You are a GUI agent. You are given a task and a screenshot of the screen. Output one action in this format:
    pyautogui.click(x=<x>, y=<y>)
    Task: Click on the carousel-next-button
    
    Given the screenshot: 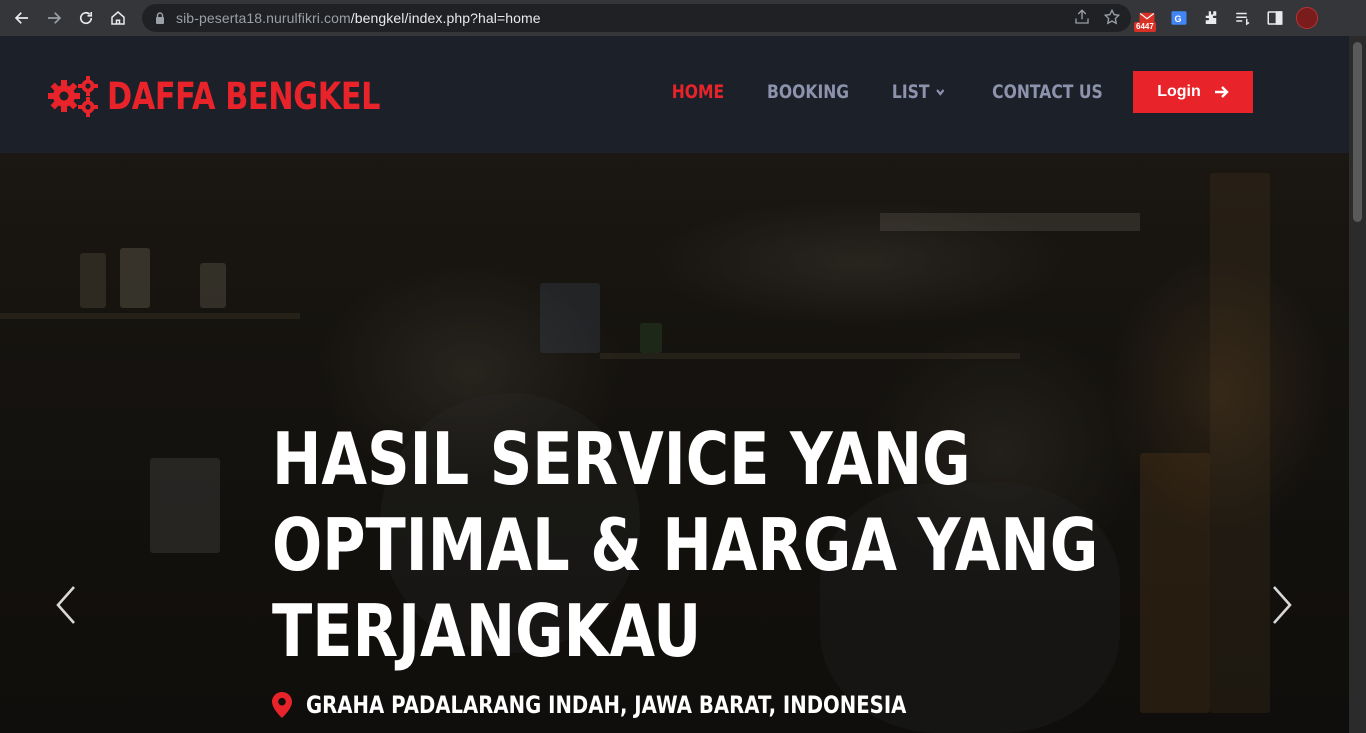 What is the action you would take?
    pyautogui.click(x=1281, y=605)
    